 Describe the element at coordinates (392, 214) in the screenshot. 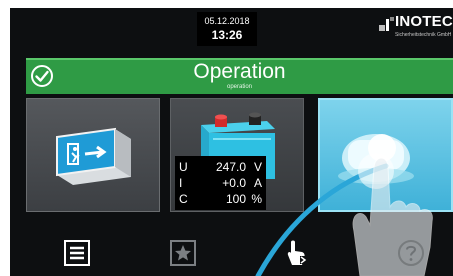

I see `finger-hand-graphic` at that location.